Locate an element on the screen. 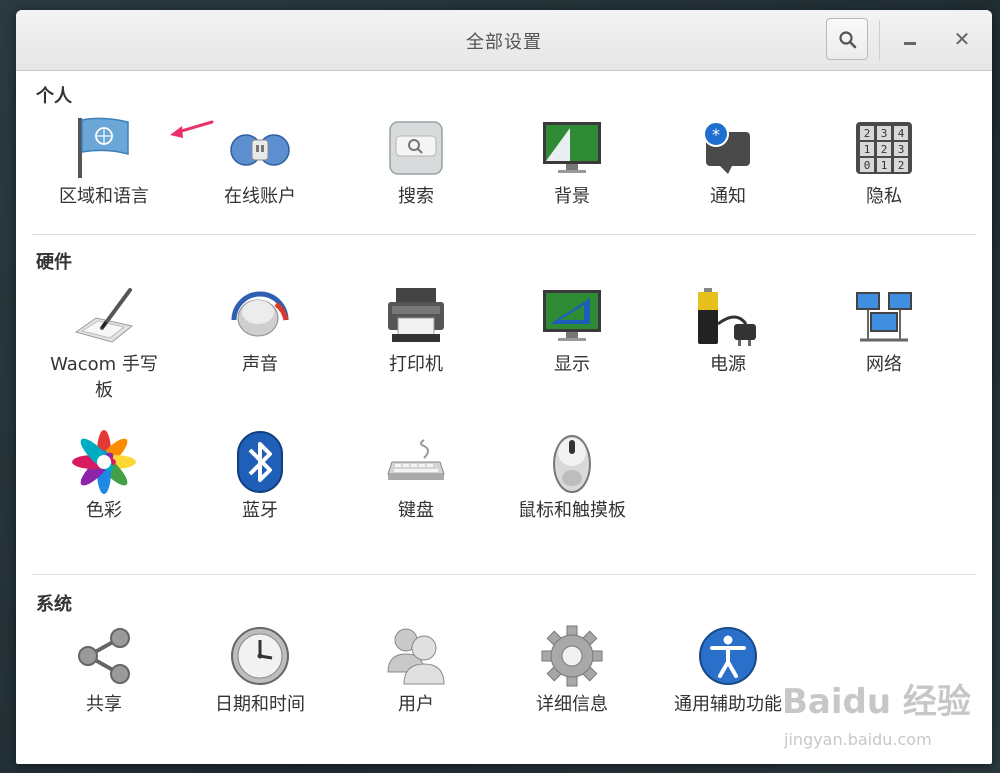 The width and height of the screenshot is (1000, 773). close-icon: ✕ is located at coordinates (962, 39).